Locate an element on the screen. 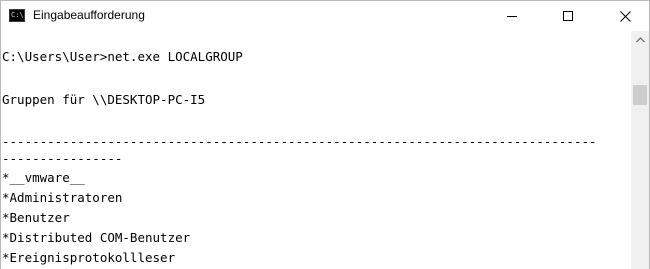  maximize-button is located at coordinates (568, 16).